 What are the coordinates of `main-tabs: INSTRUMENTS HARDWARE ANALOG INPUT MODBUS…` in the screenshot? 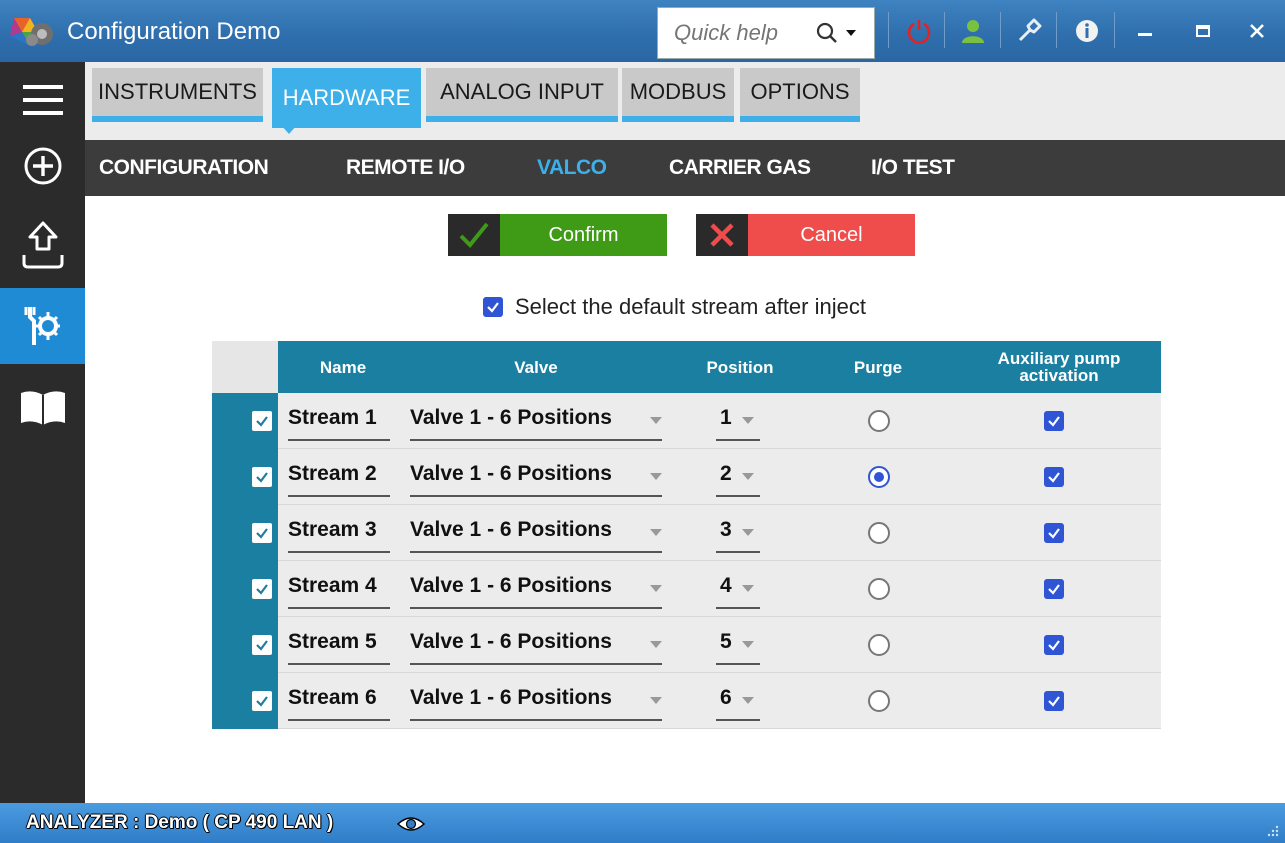 It's located at (685, 101).